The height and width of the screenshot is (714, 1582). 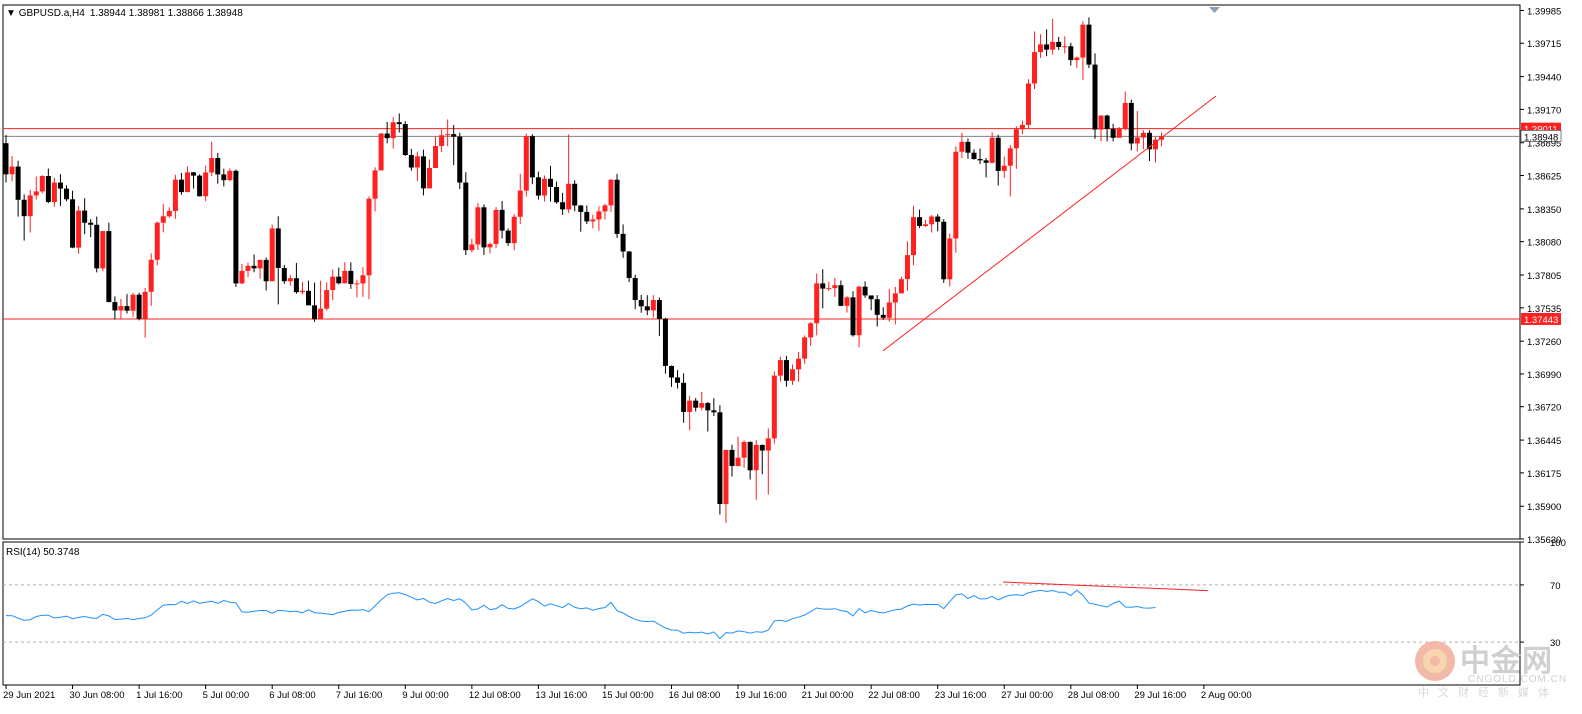 What do you see at coordinates (226, 695) in the screenshot?
I see `time-tick-label: 5 Jul 00:00` at bounding box center [226, 695].